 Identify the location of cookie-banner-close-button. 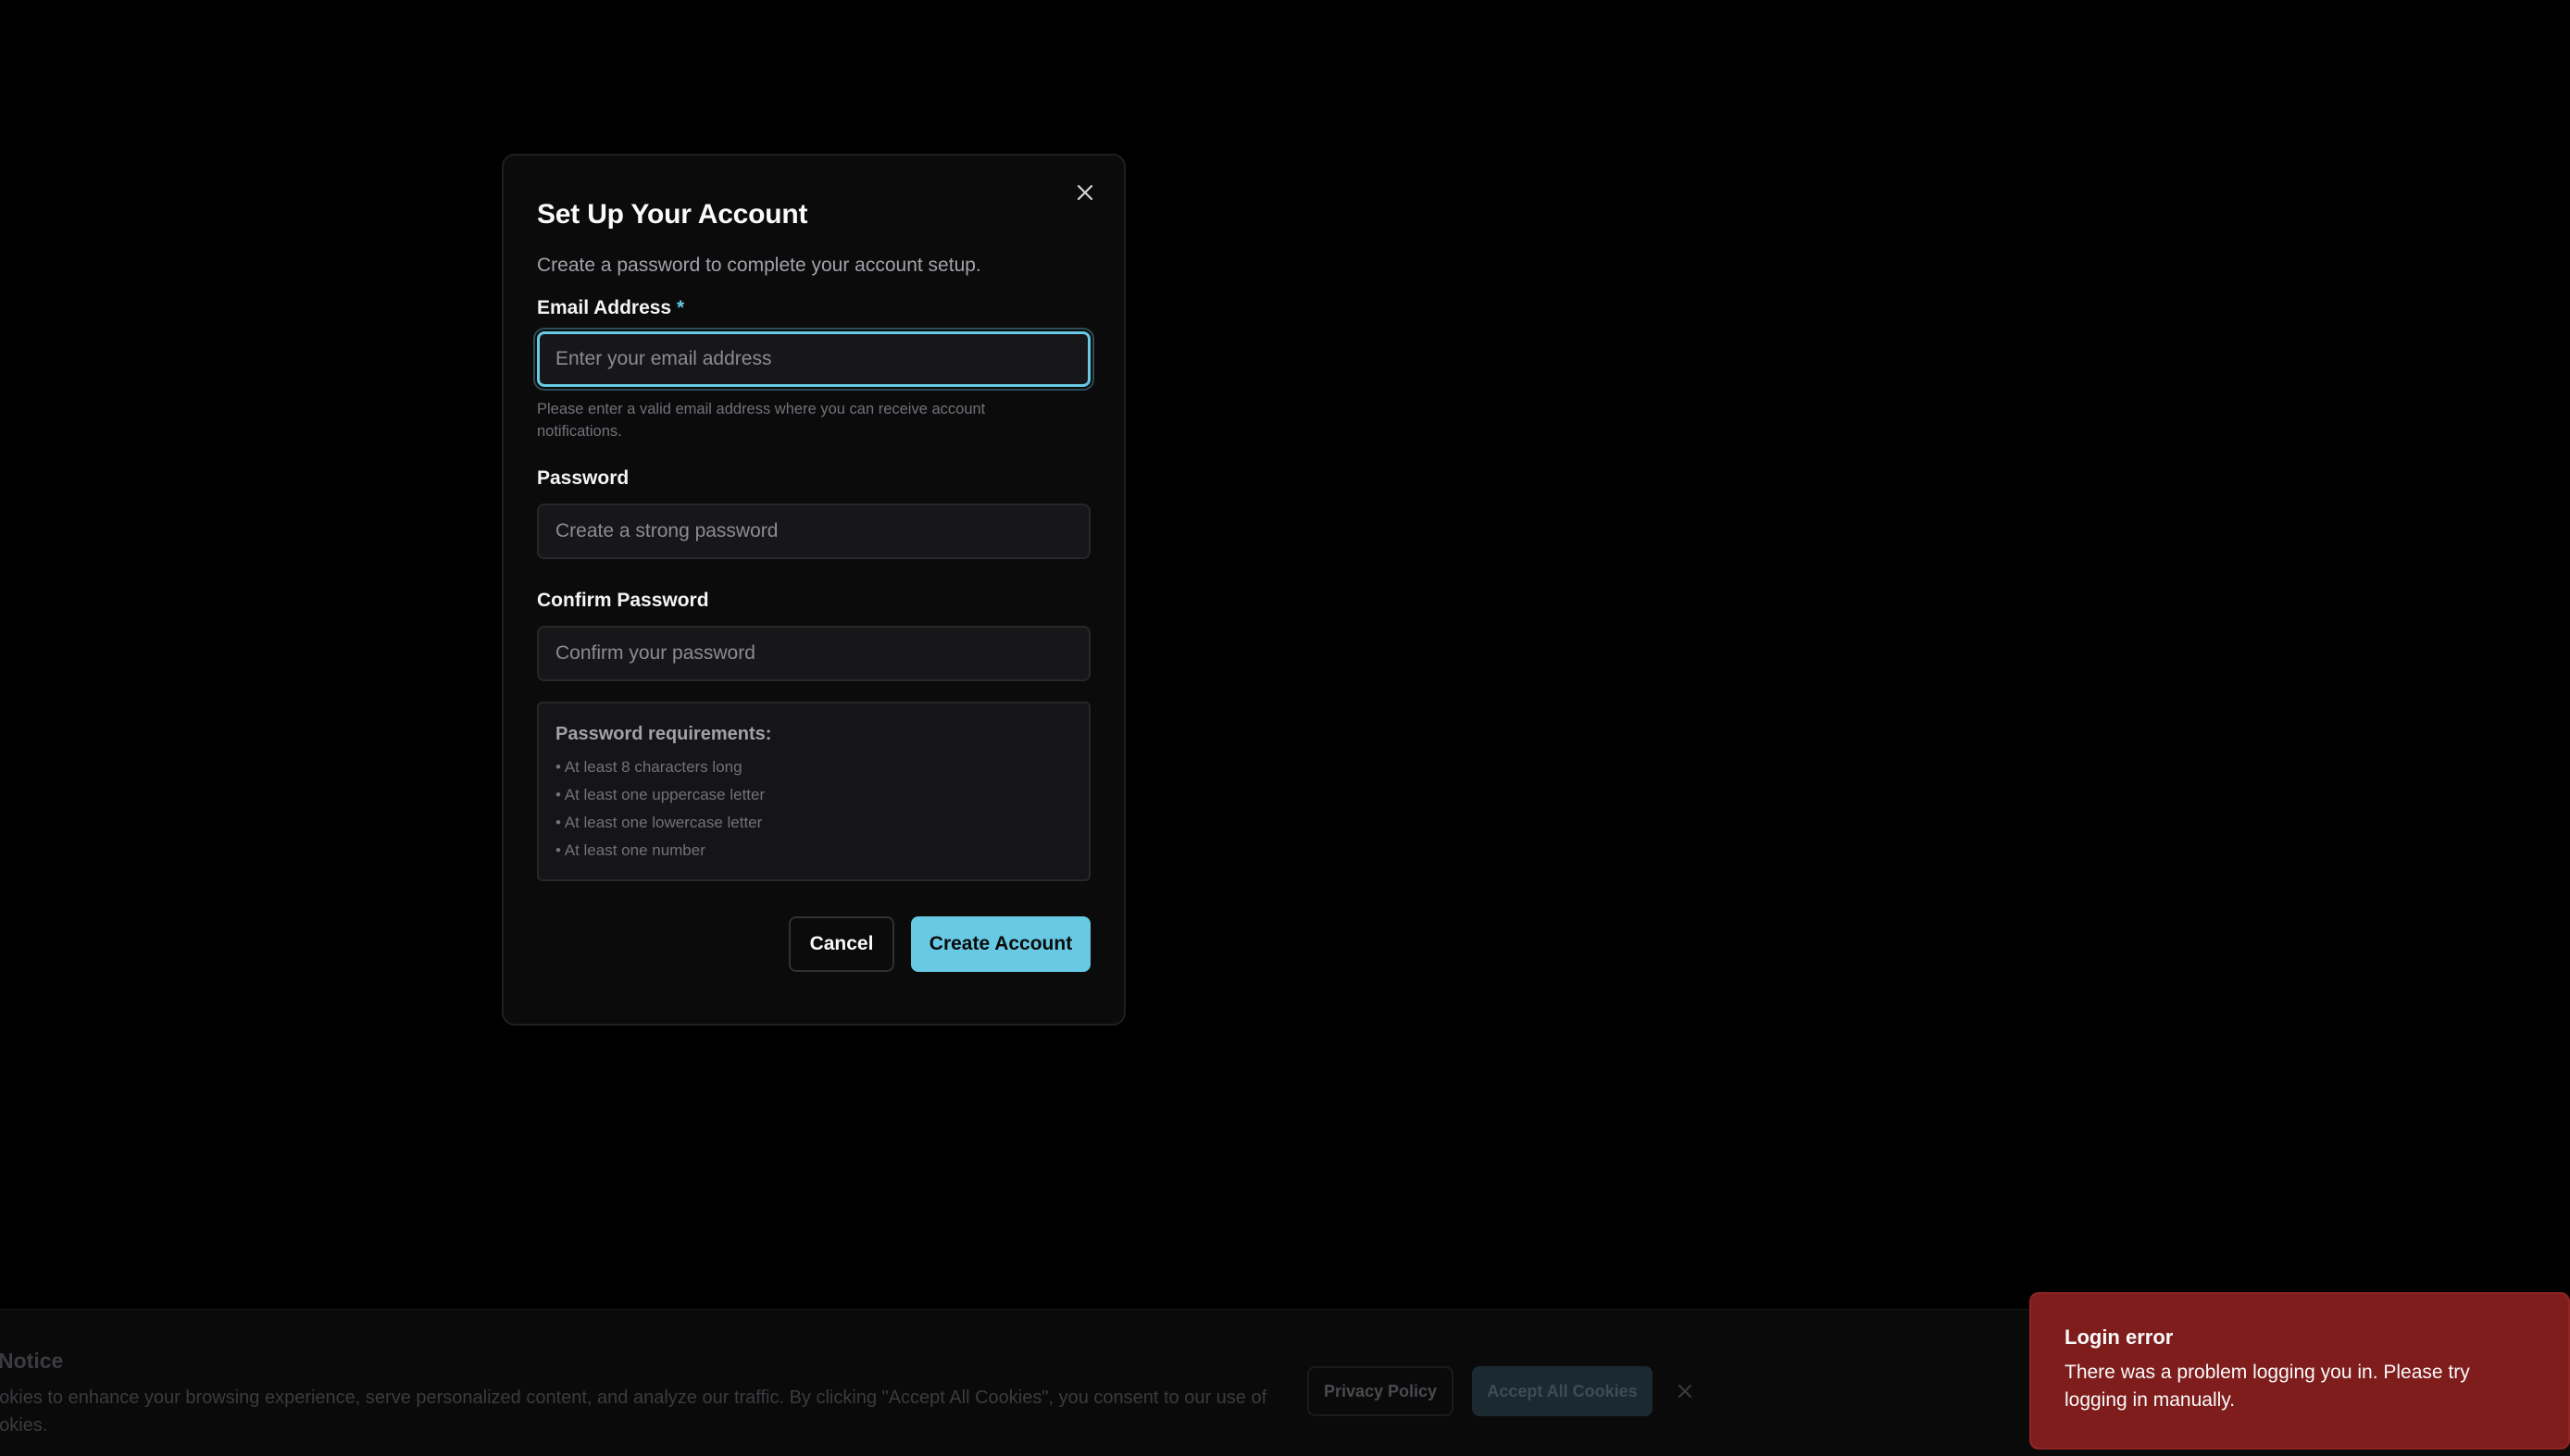
(1685, 1391).